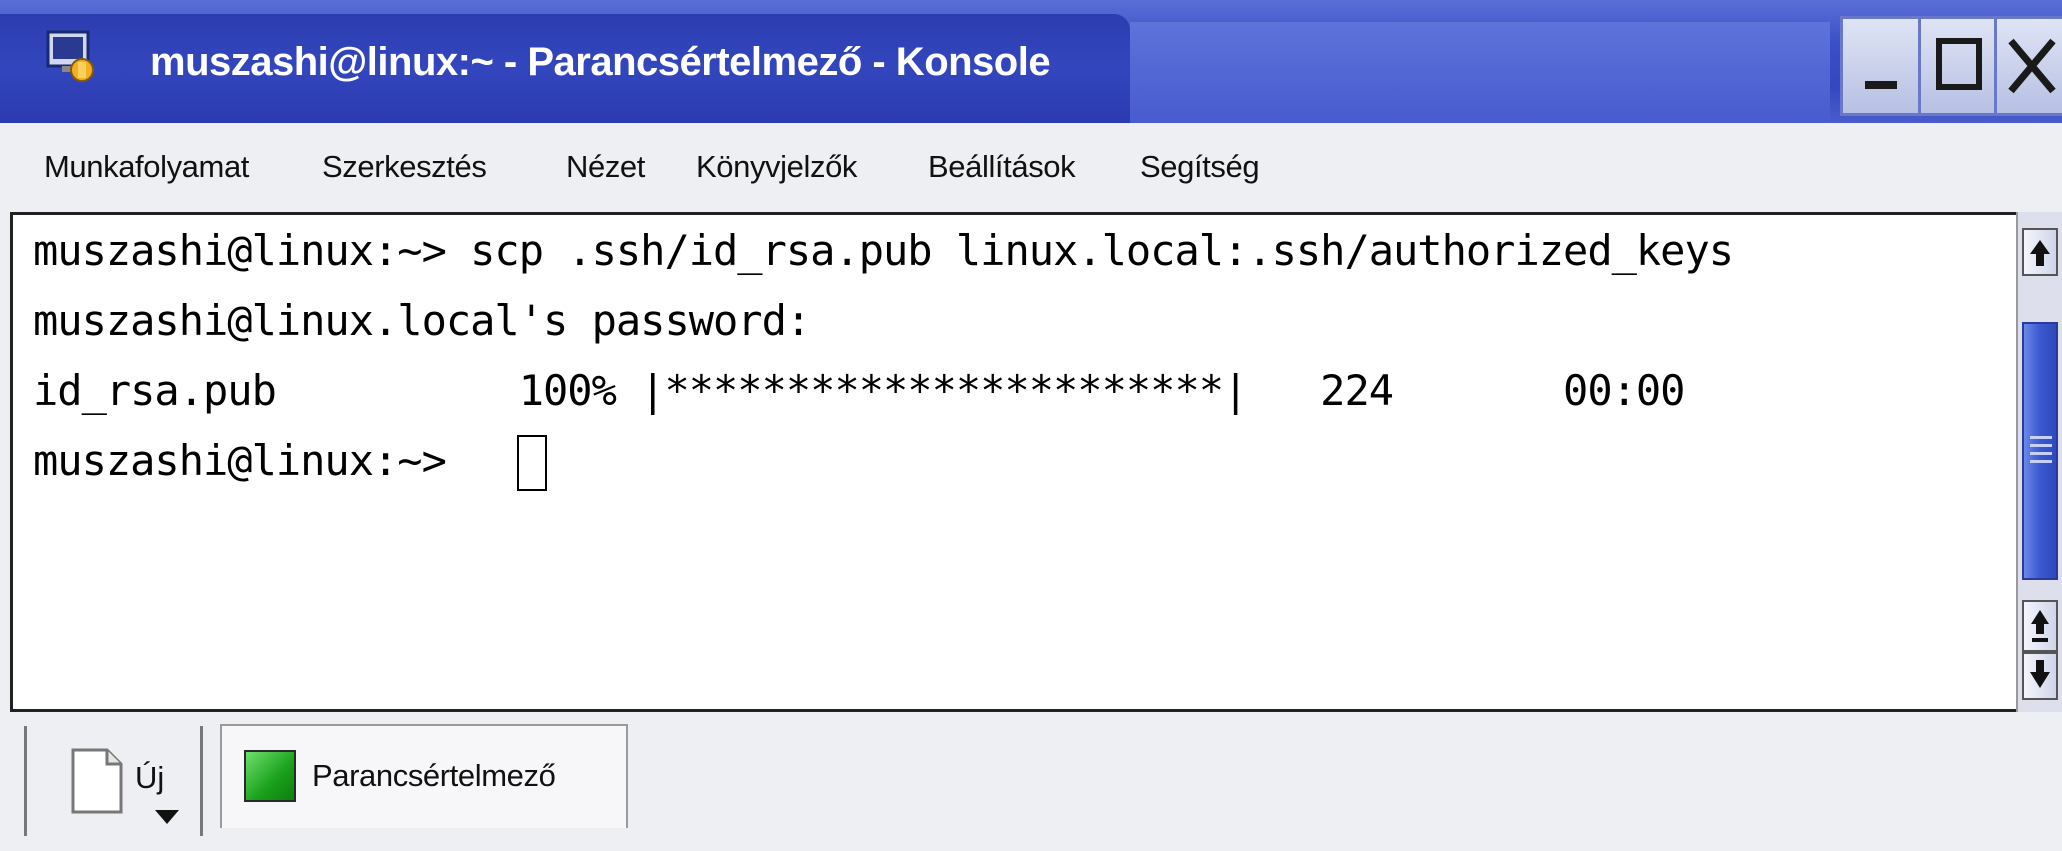 The height and width of the screenshot is (851, 2062). Describe the element at coordinates (252, 460) in the screenshot. I see `terminal-prompt-line: muszashi@linux:~>` at that location.